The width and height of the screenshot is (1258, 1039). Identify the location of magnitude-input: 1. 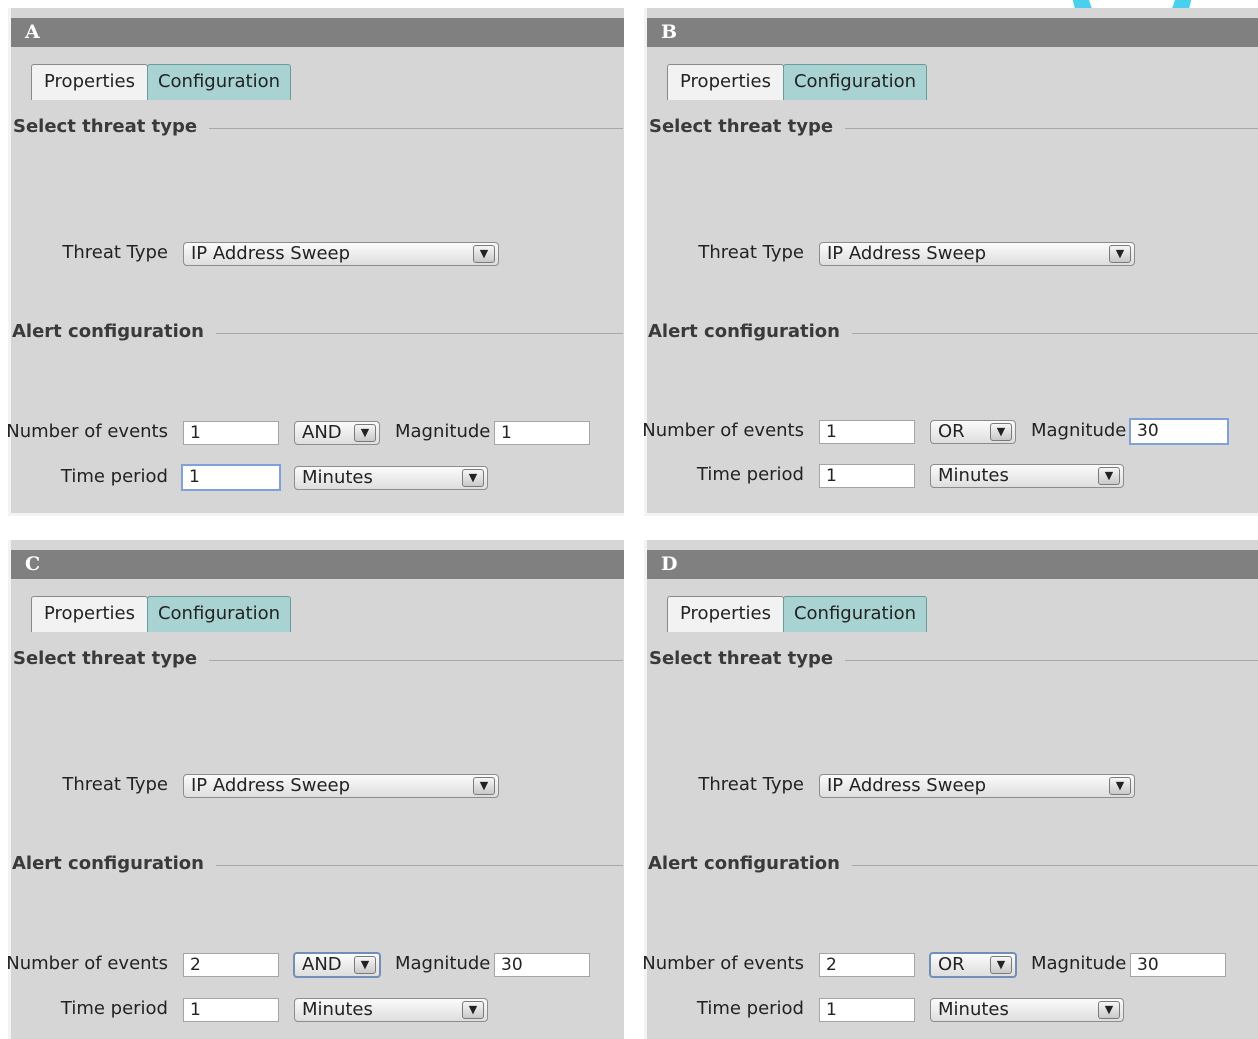
(542, 433).